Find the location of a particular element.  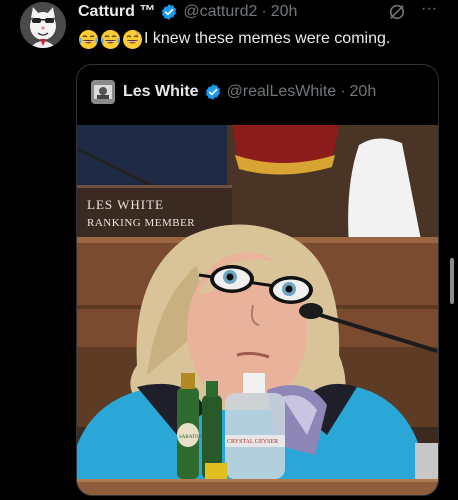

tweet-text: I knew these memes were coming. is located at coordinates (234, 39).